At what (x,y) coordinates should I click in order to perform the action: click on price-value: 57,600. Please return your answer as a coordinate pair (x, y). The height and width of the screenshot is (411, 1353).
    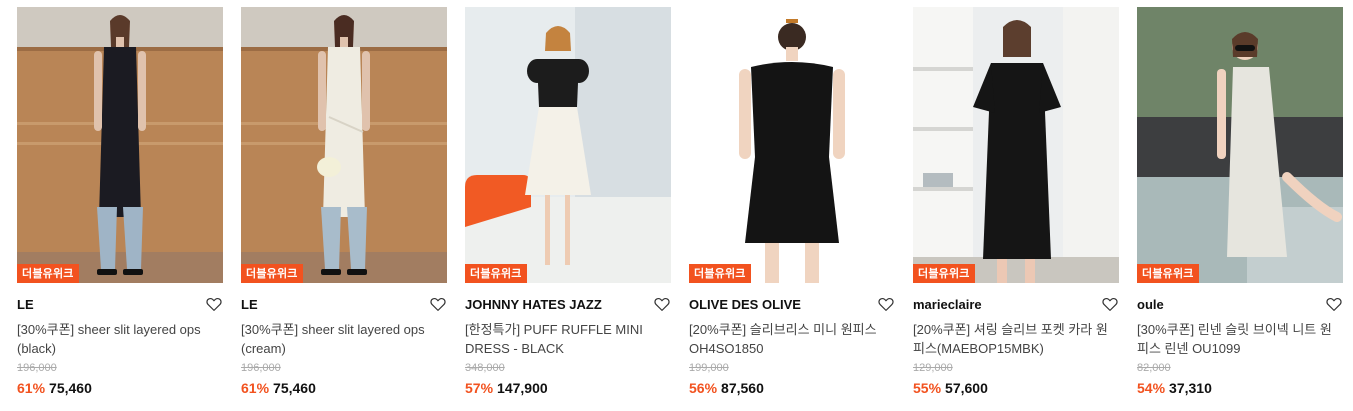
    Looking at the image, I should click on (966, 388).